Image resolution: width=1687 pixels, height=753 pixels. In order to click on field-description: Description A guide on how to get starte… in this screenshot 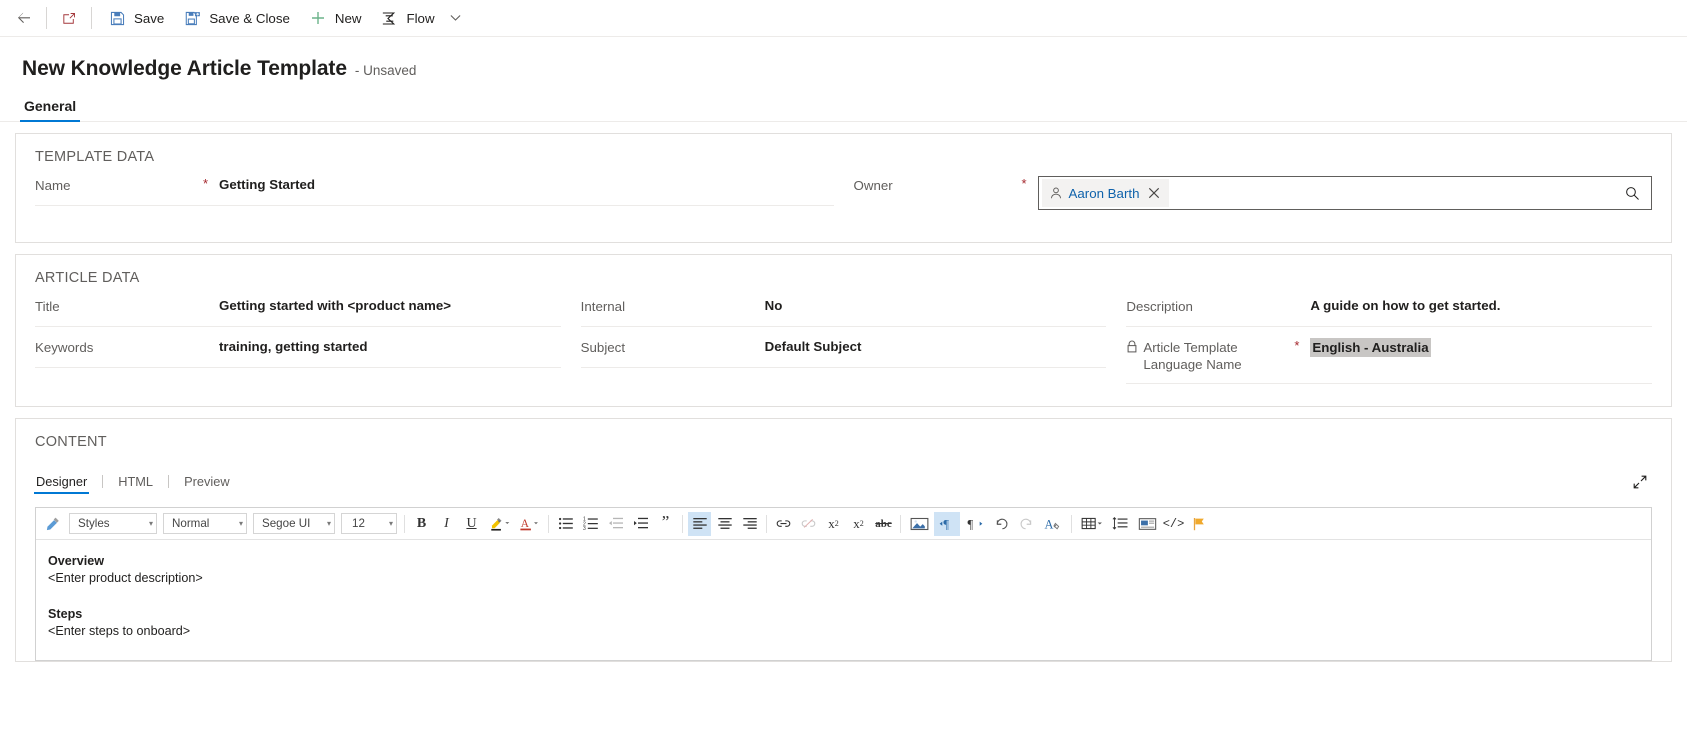, I will do `click(1389, 306)`.